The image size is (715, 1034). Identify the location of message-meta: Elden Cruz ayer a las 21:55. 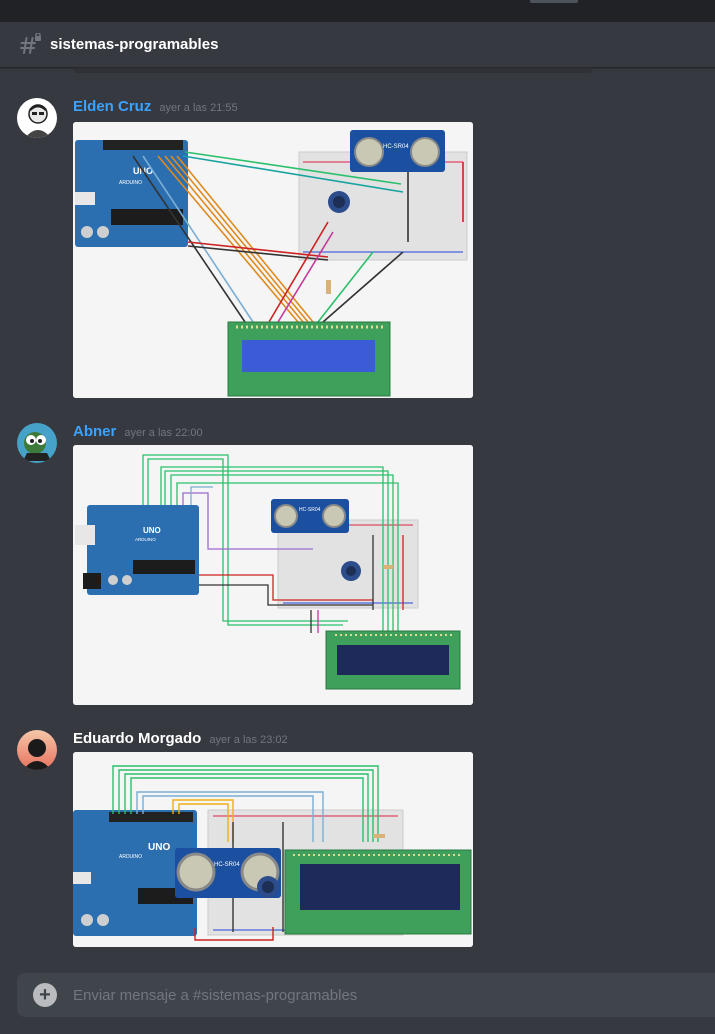
(155, 106).